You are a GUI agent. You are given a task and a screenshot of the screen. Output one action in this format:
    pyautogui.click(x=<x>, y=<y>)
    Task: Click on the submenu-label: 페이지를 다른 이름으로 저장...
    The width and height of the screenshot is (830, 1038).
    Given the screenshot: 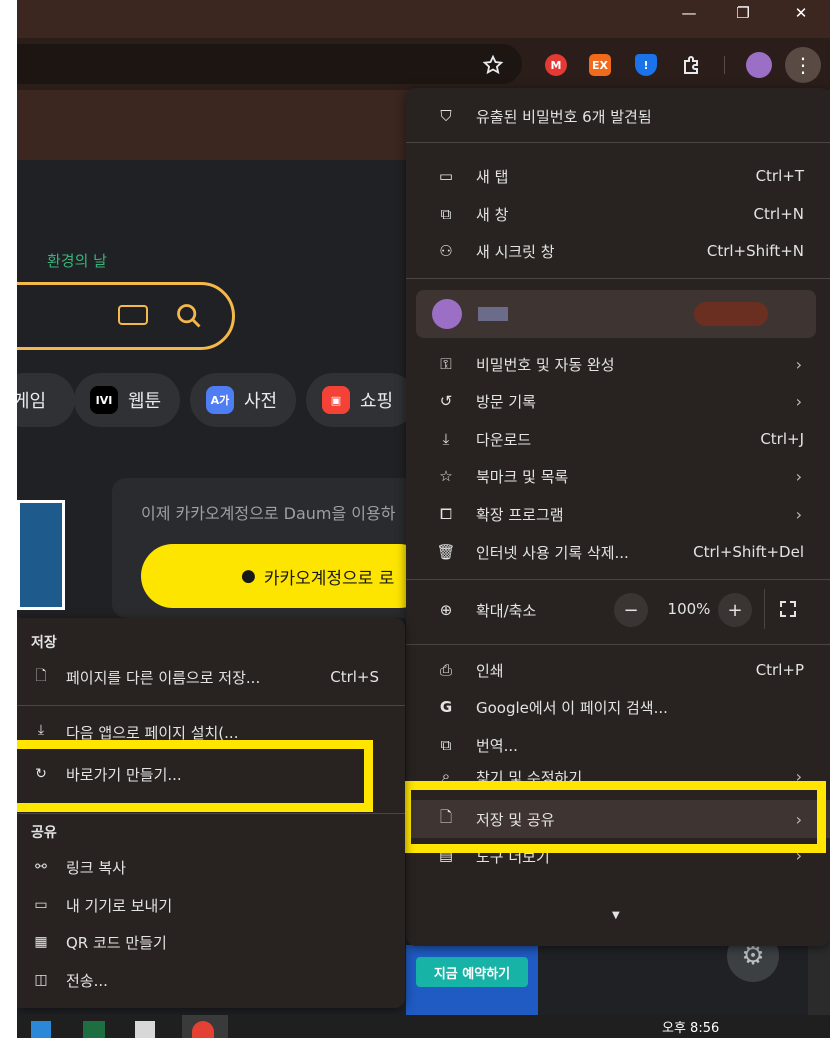 What is the action you would take?
    pyautogui.click(x=163, y=677)
    